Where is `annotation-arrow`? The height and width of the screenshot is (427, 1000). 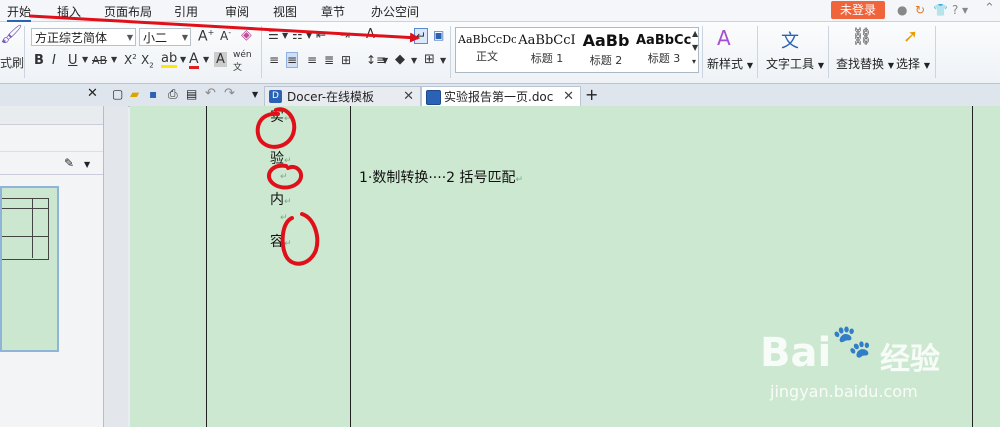 annotation-arrow is located at coordinates (224, 28).